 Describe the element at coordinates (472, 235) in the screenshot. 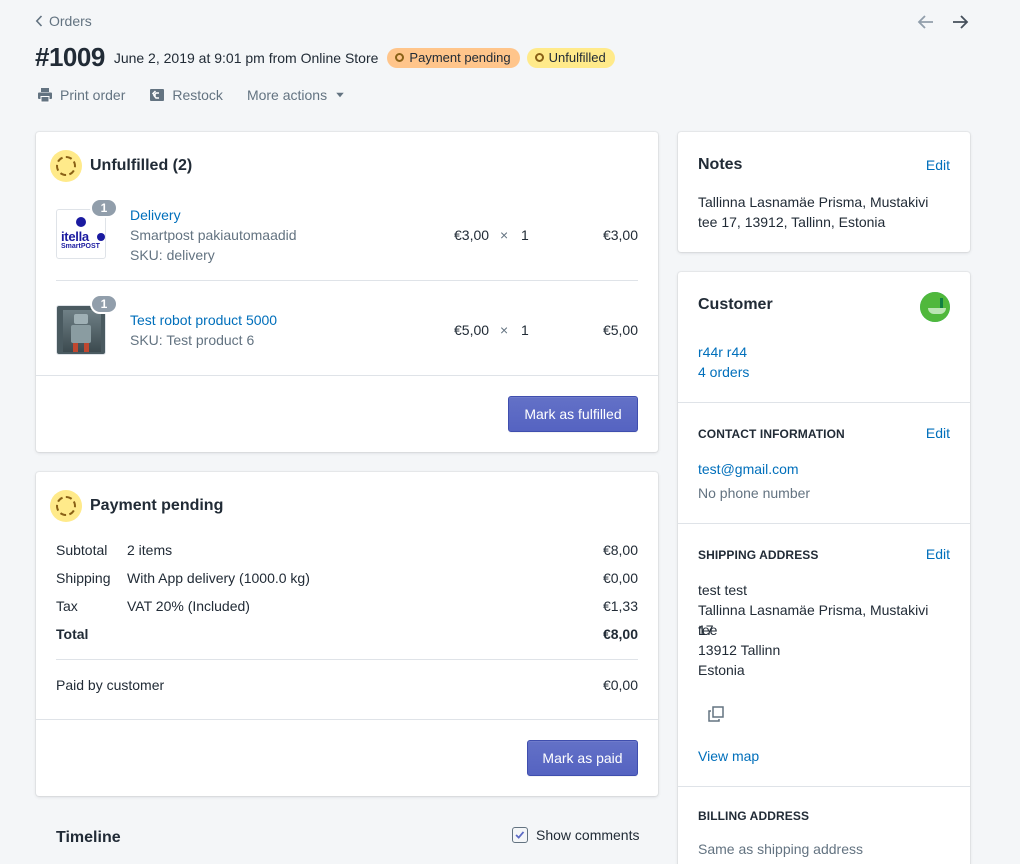

I see `unit-price: €3,00` at that location.